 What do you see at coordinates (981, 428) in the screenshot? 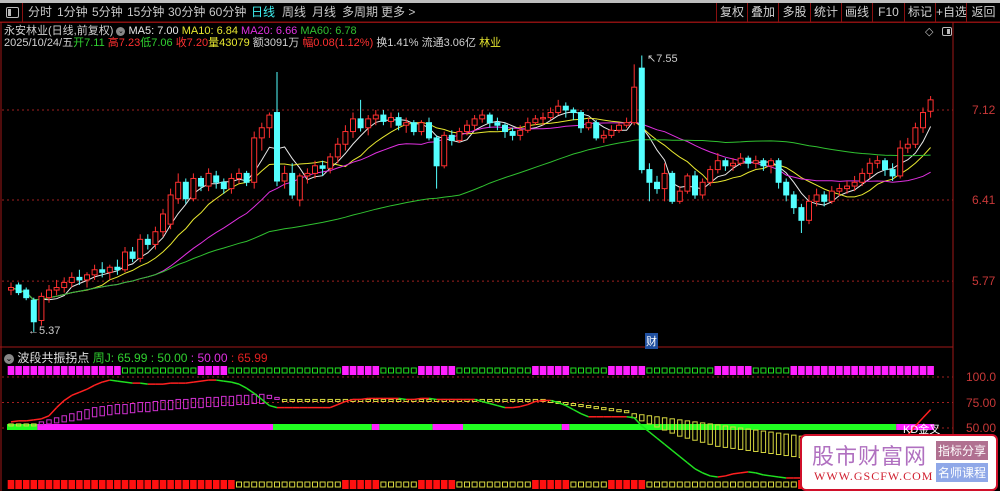
I see `indicator-tick: 50.00` at bounding box center [981, 428].